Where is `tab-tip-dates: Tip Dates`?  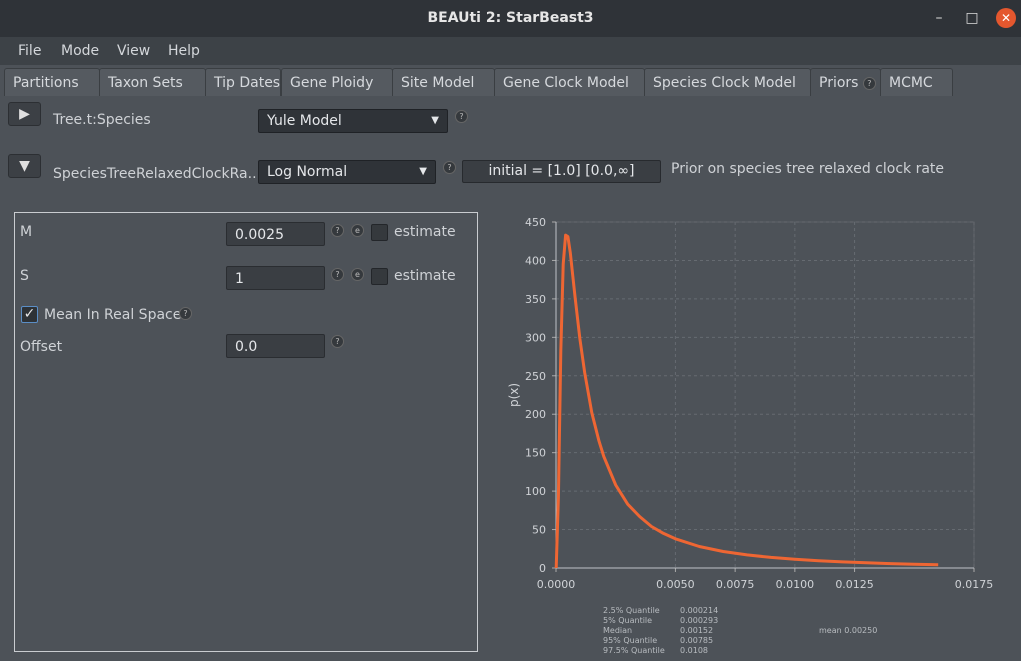
tab-tip-dates: Tip Dates is located at coordinates (243, 82).